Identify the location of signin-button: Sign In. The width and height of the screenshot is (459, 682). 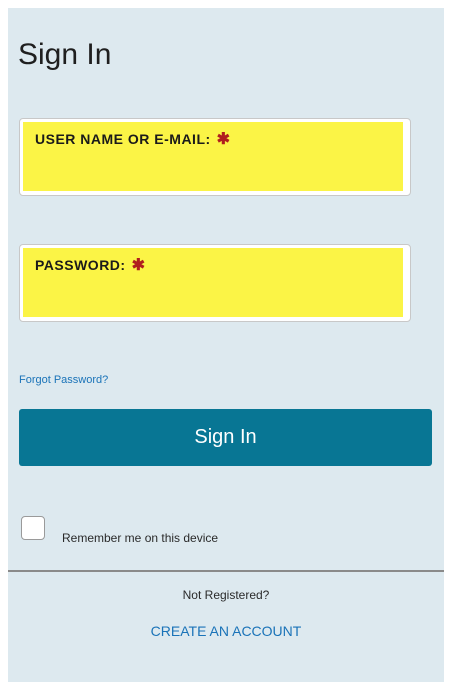
(225, 437).